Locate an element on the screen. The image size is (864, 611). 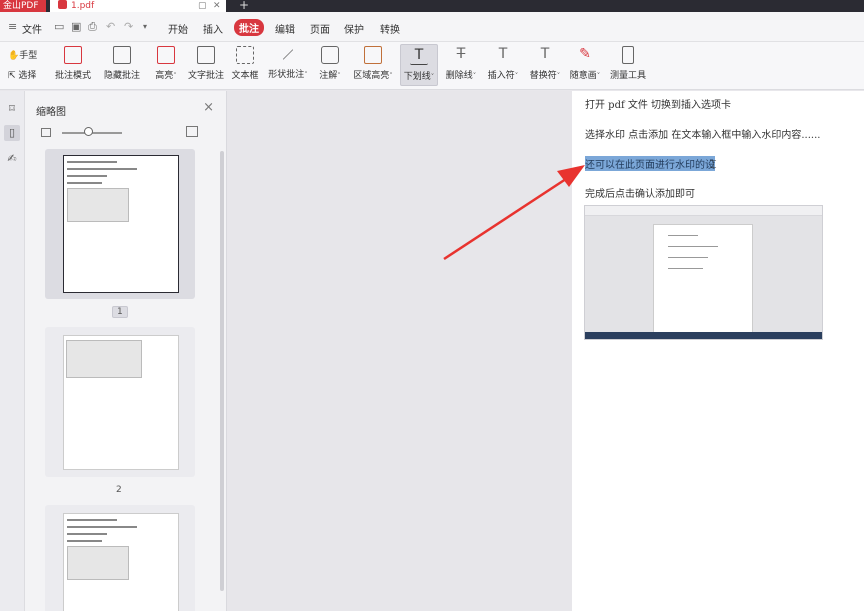
document-tab-label: 1.pdf is located at coordinates (83, 6).